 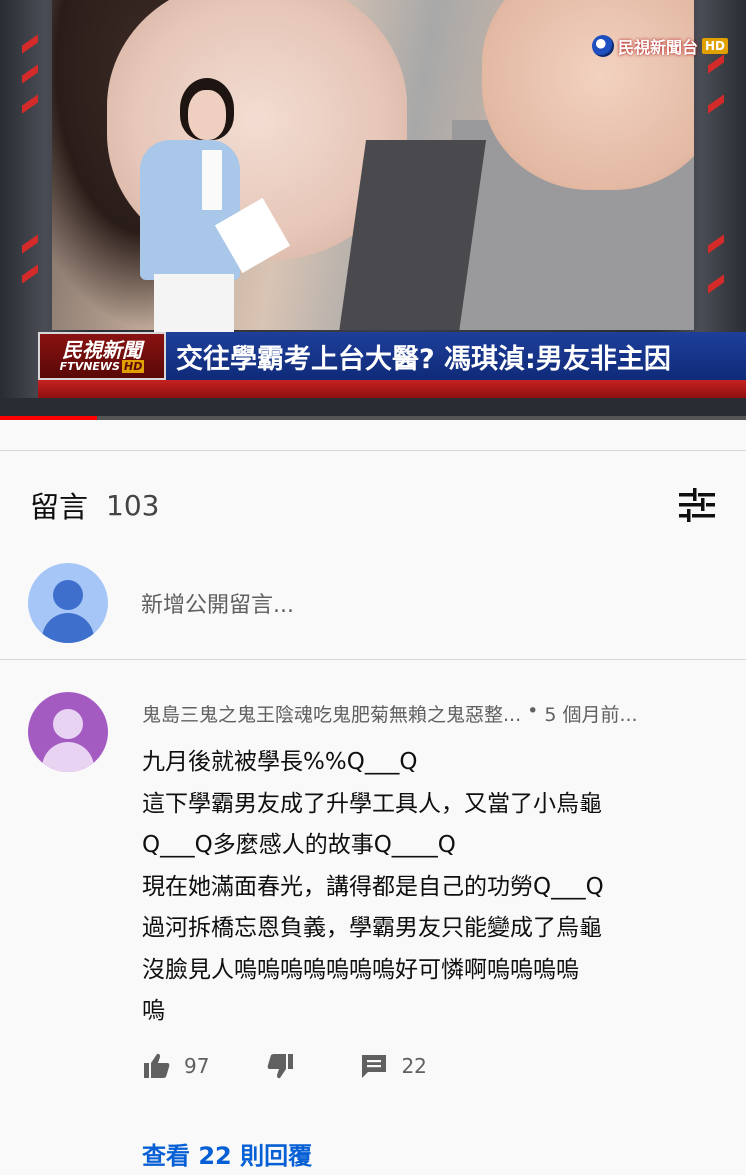 What do you see at coordinates (456, 356) in the screenshot?
I see `news-headline: 交往學霸考上台大醫? 馮琪湞:男友非主因` at bounding box center [456, 356].